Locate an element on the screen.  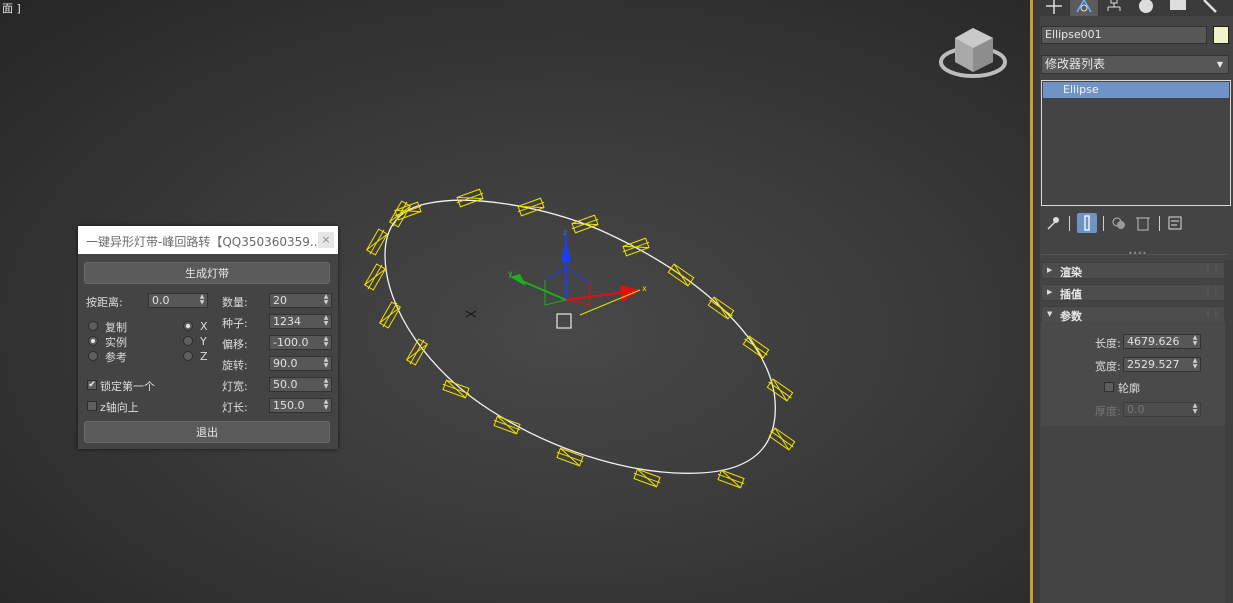
viewport-active-border is located at coordinates (1031, 301).